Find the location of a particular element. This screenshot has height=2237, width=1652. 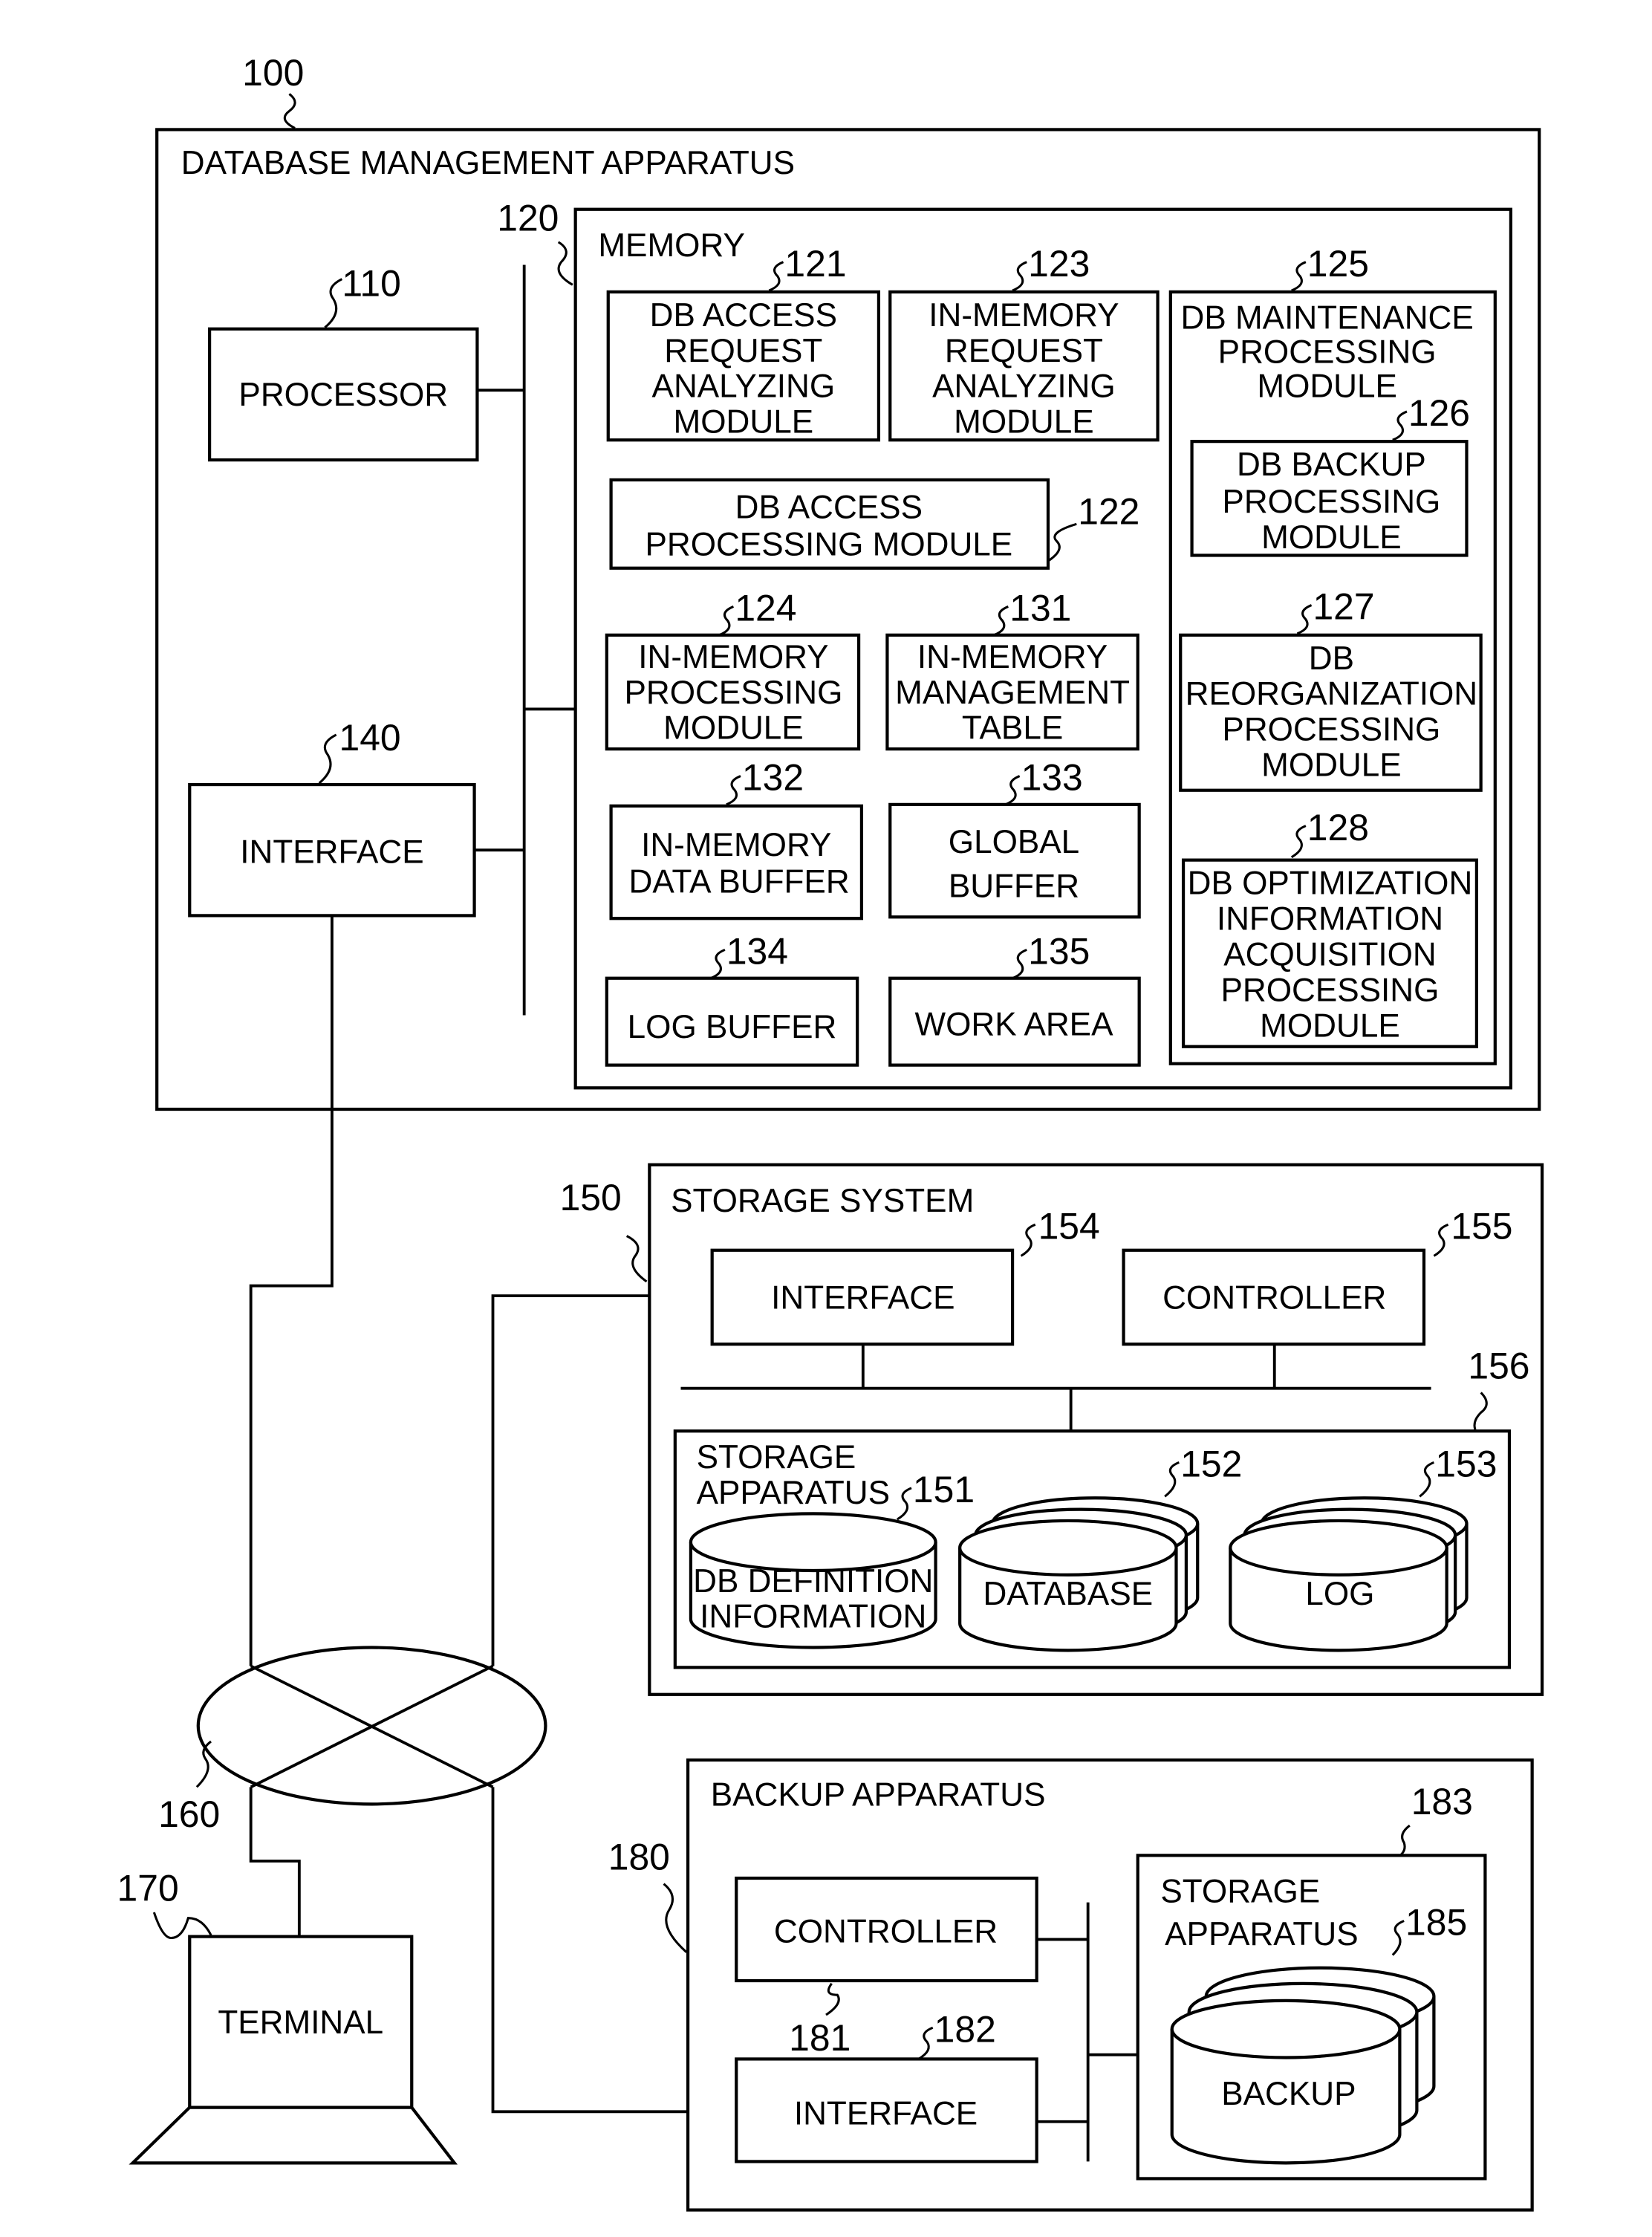

buffer-134-label: LOG BUFFER is located at coordinates (732, 1027).